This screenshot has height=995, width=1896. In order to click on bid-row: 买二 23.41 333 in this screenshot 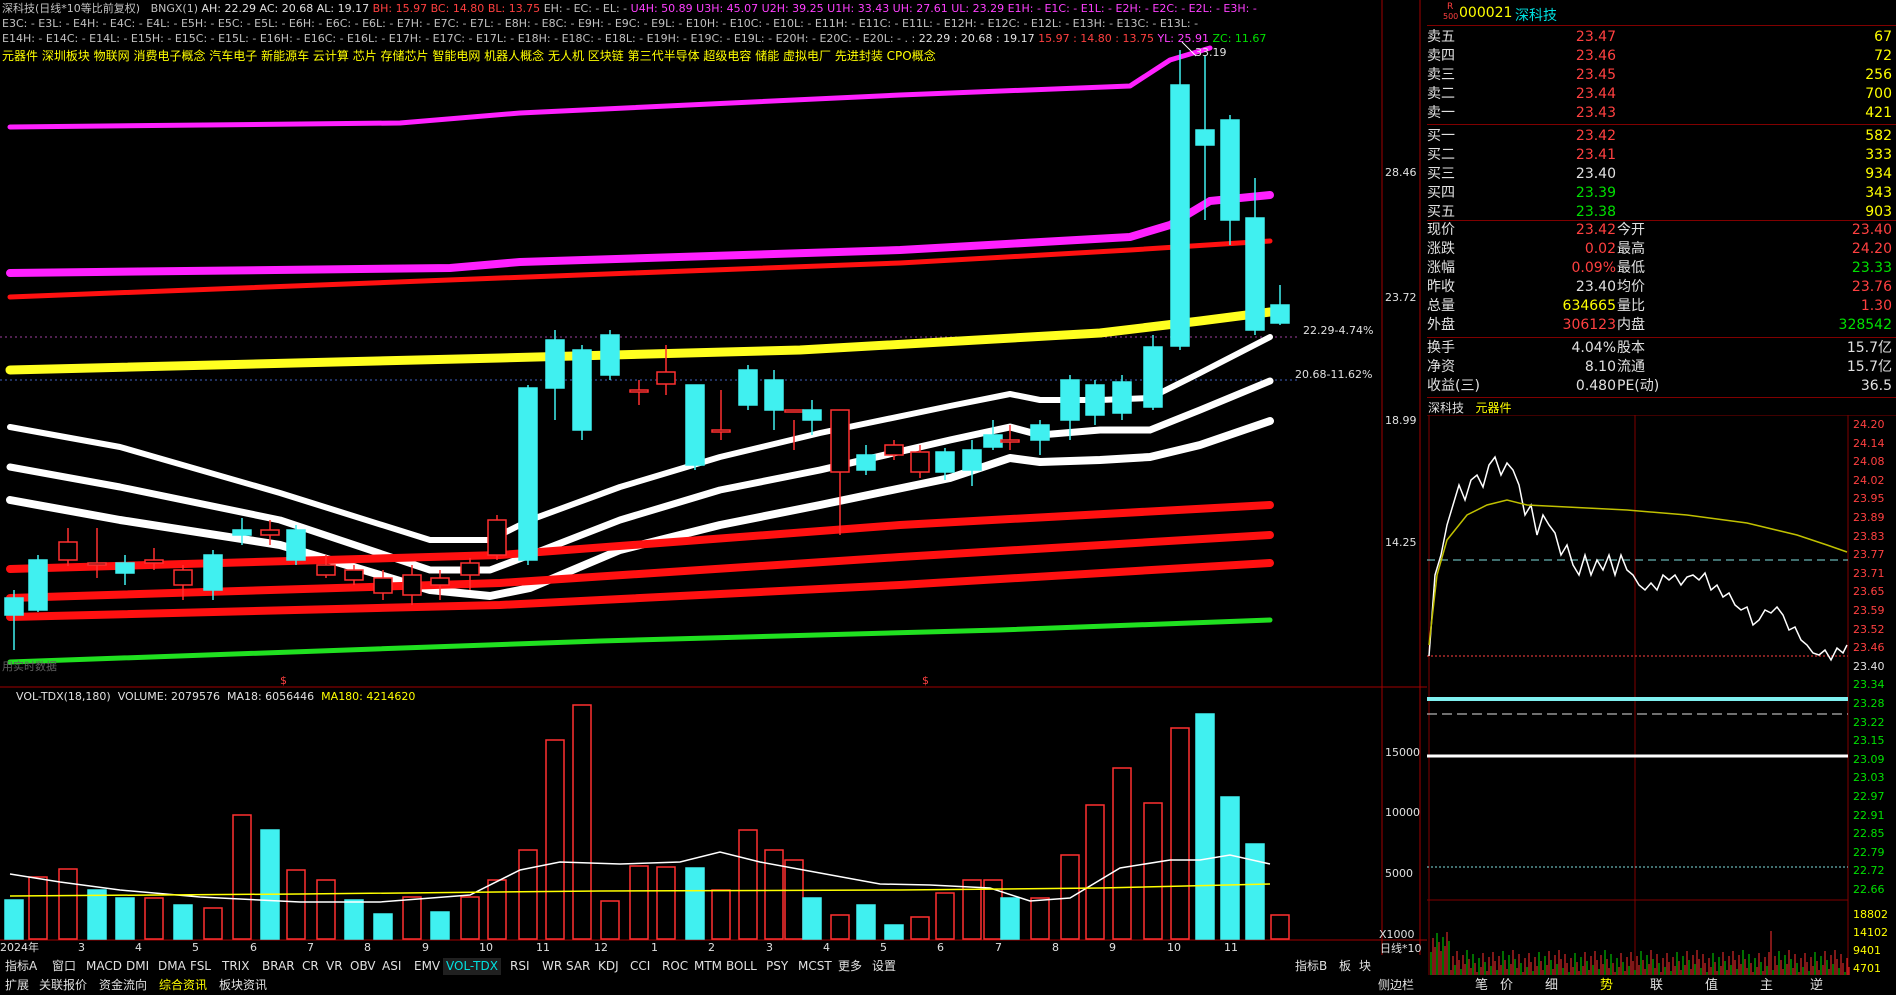, I will do `click(1661, 155)`.